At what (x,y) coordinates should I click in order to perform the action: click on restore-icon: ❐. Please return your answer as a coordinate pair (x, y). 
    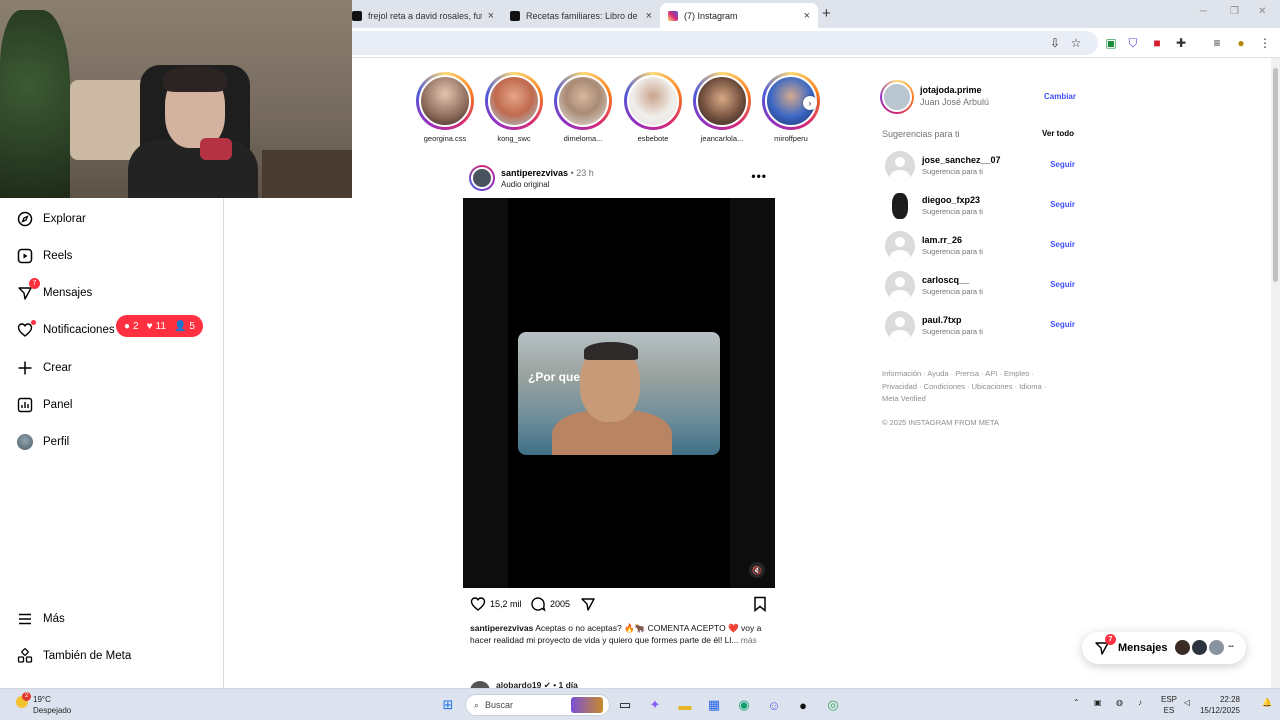
    Looking at the image, I should click on (1234, 11).